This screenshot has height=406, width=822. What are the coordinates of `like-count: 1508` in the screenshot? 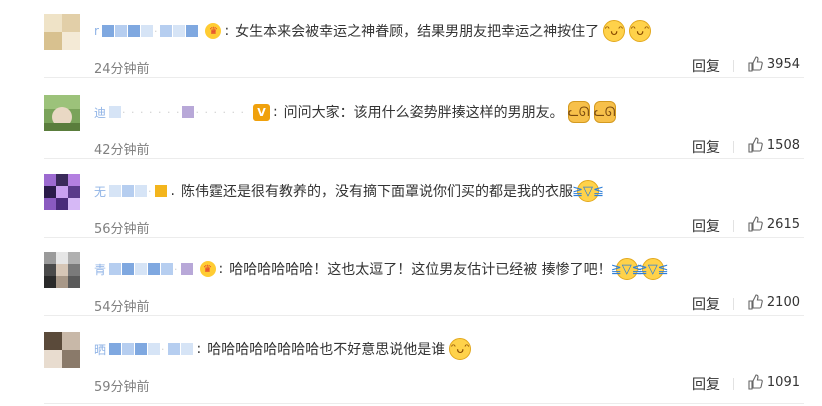 It's located at (783, 145).